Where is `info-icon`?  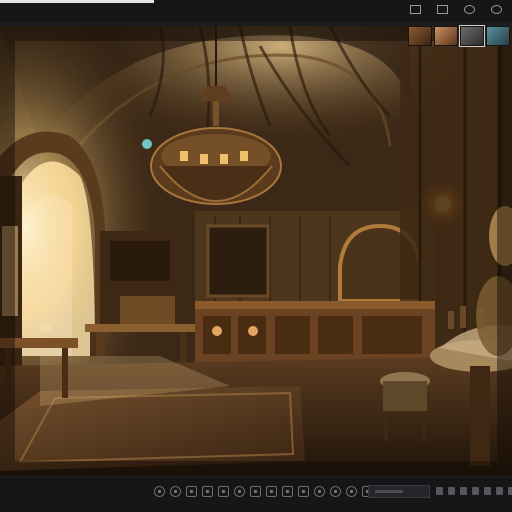 info-icon is located at coordinates (351, 491).